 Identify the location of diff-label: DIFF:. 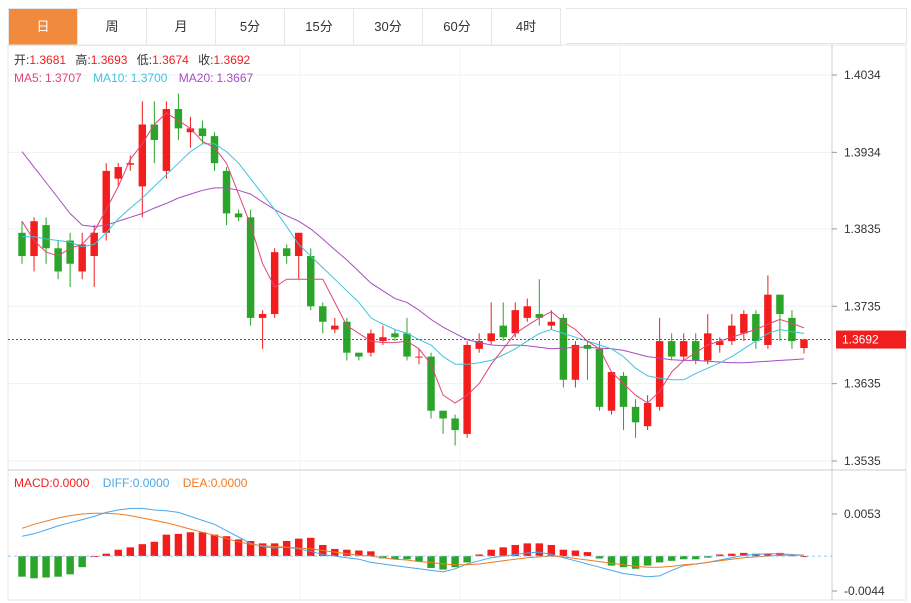
(118, 483).